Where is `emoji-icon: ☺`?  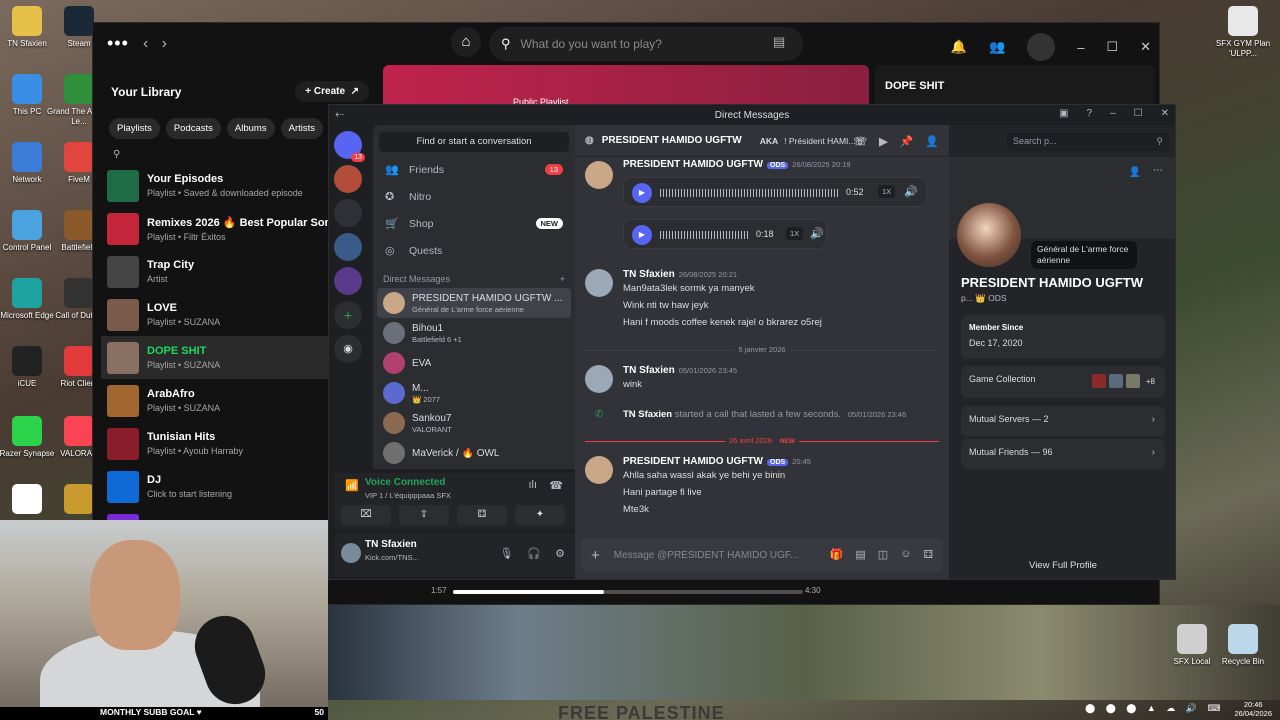
emoji-icon: ☺ is located at coordinates (905, 554).